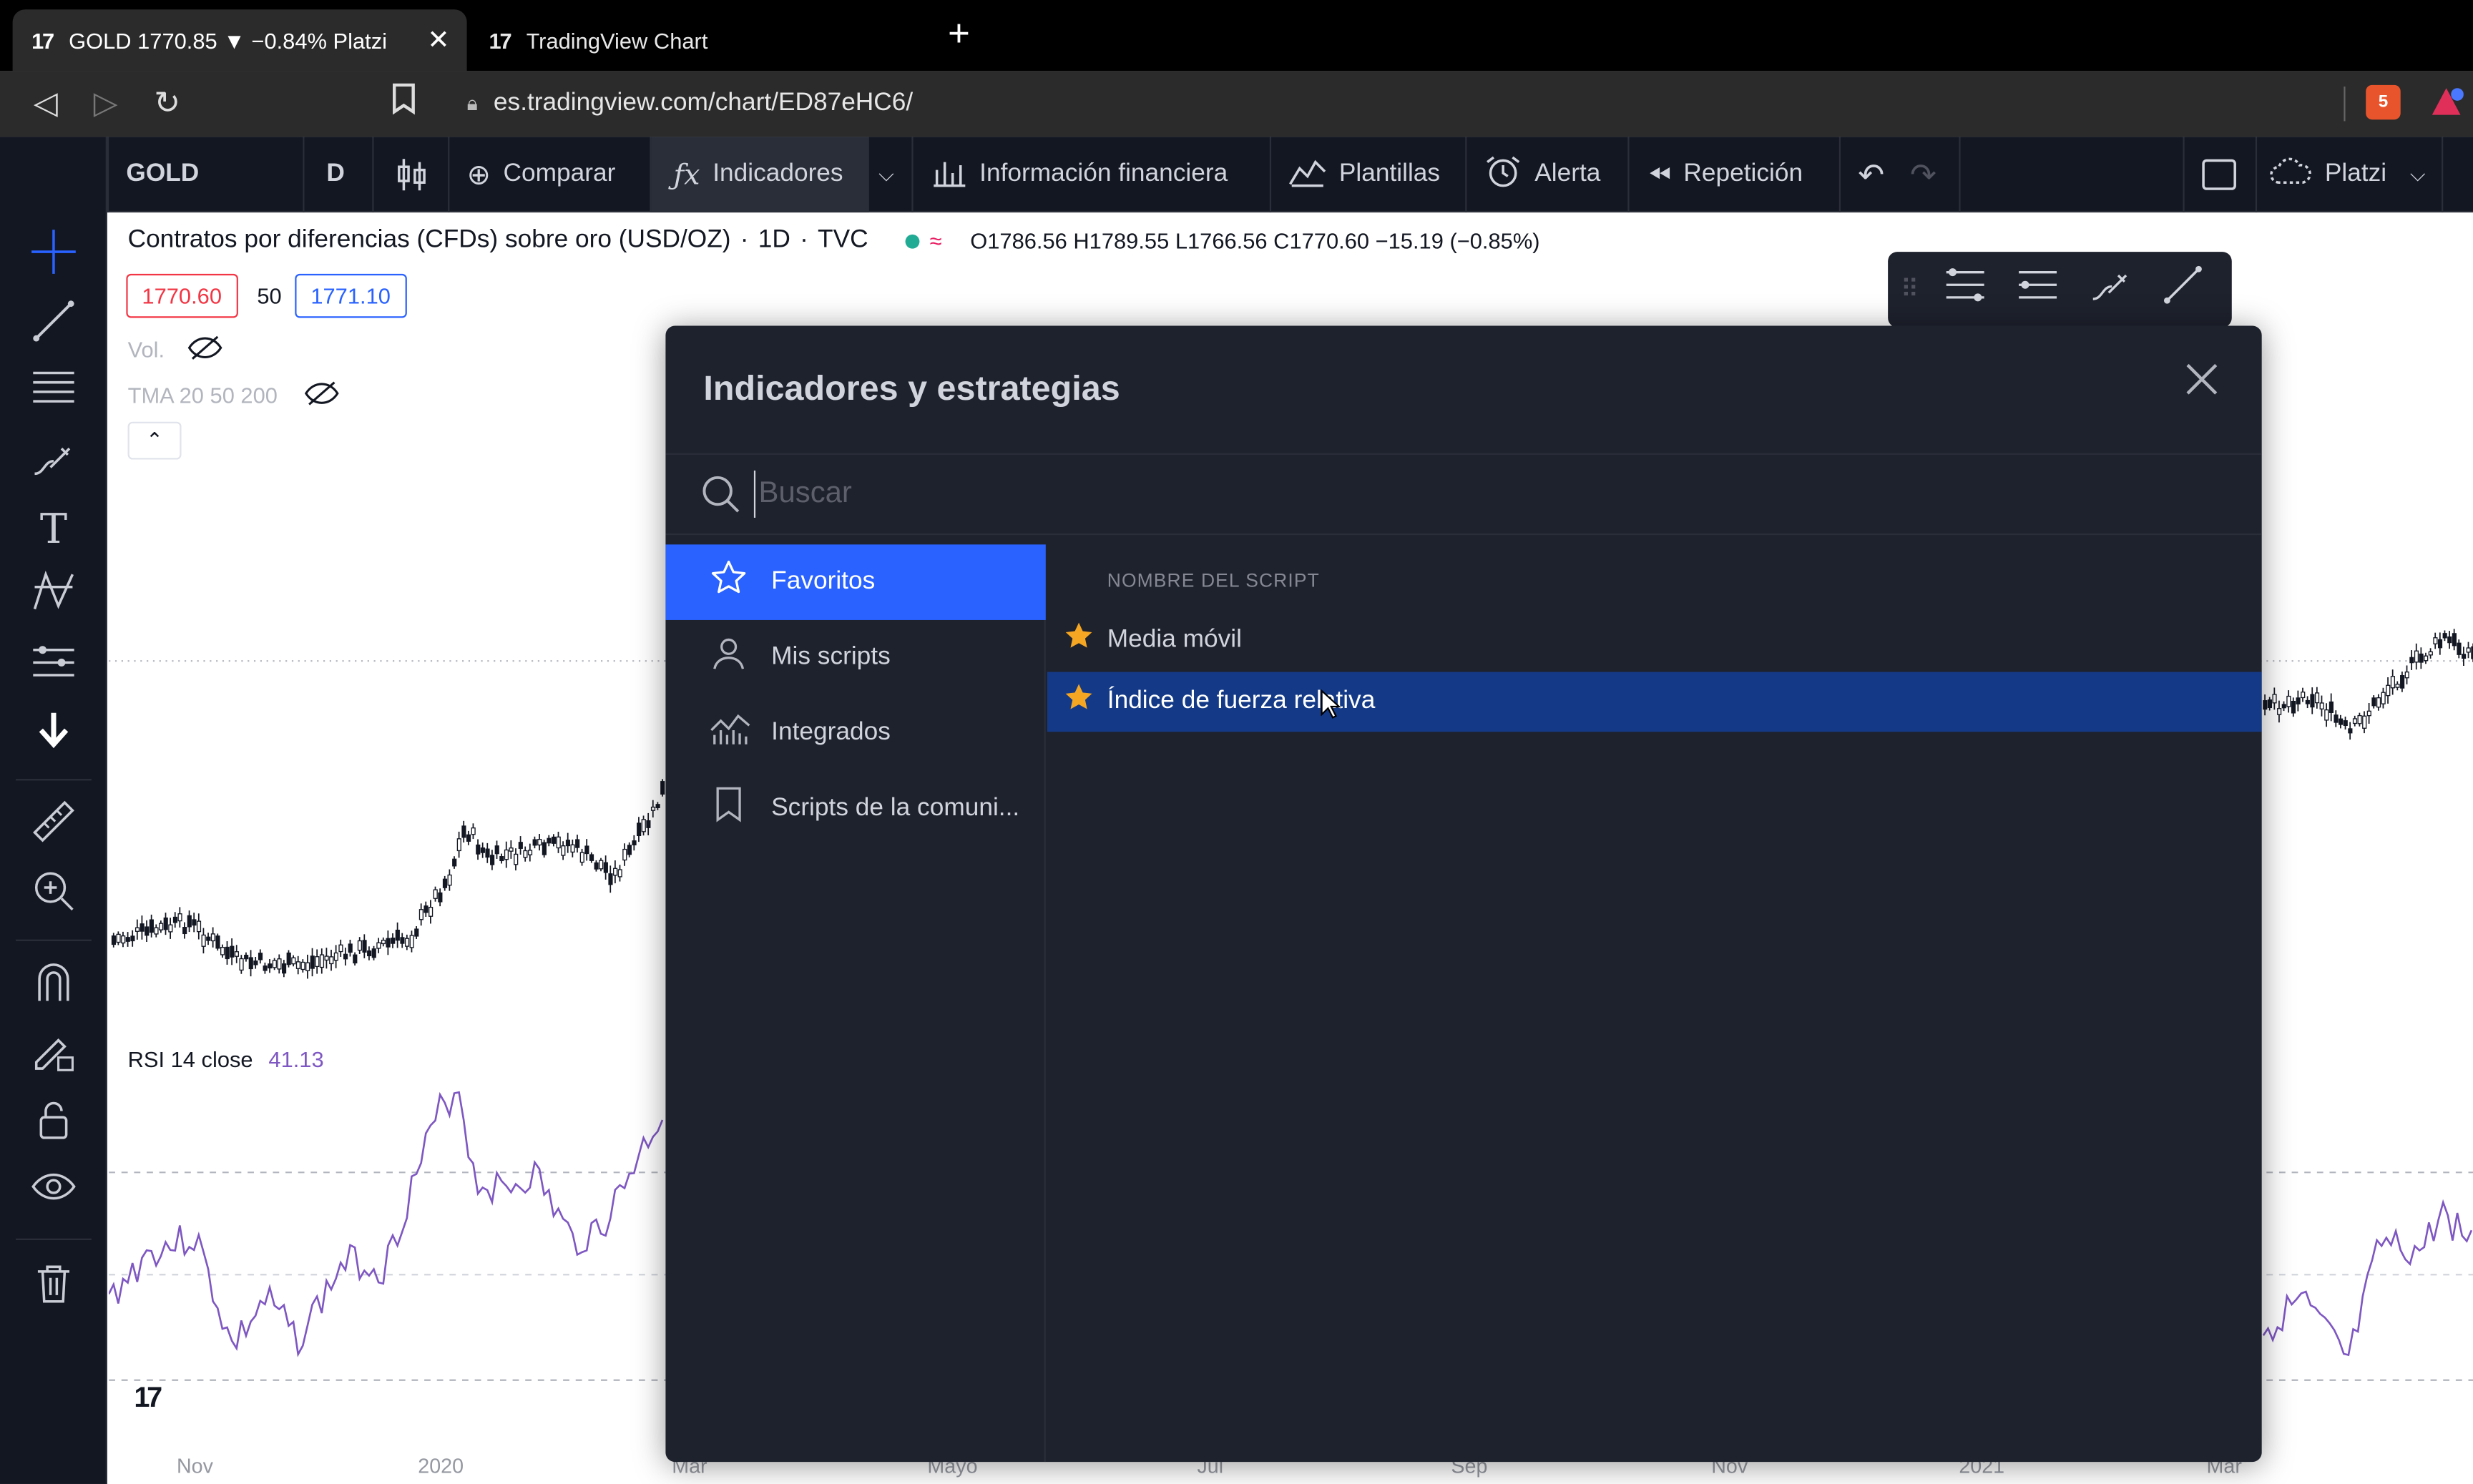 The width and height of the screenshot is (2473, 1484). Describe the element at coordinates (53, 326) in the screenshot. I see `trend-line-icon` at that location.